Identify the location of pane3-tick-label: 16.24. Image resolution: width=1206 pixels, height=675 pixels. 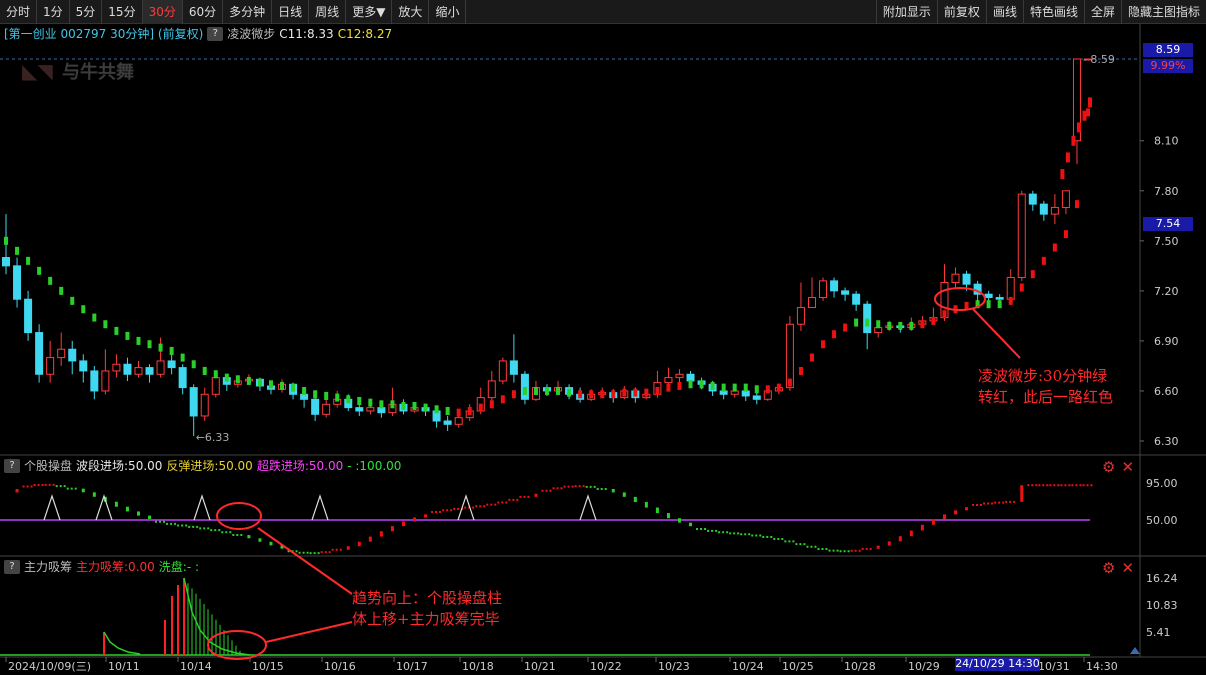
(1162, 578).